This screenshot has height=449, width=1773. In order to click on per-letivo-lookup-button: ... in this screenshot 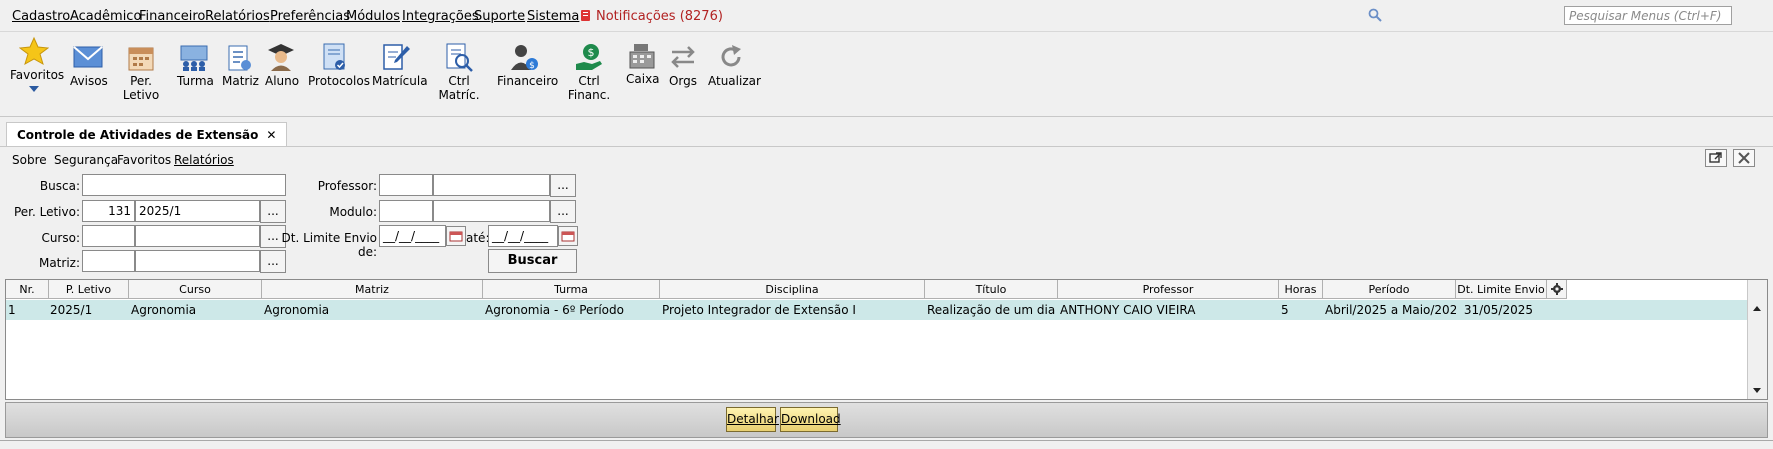, I will do `click(273, 211)`.